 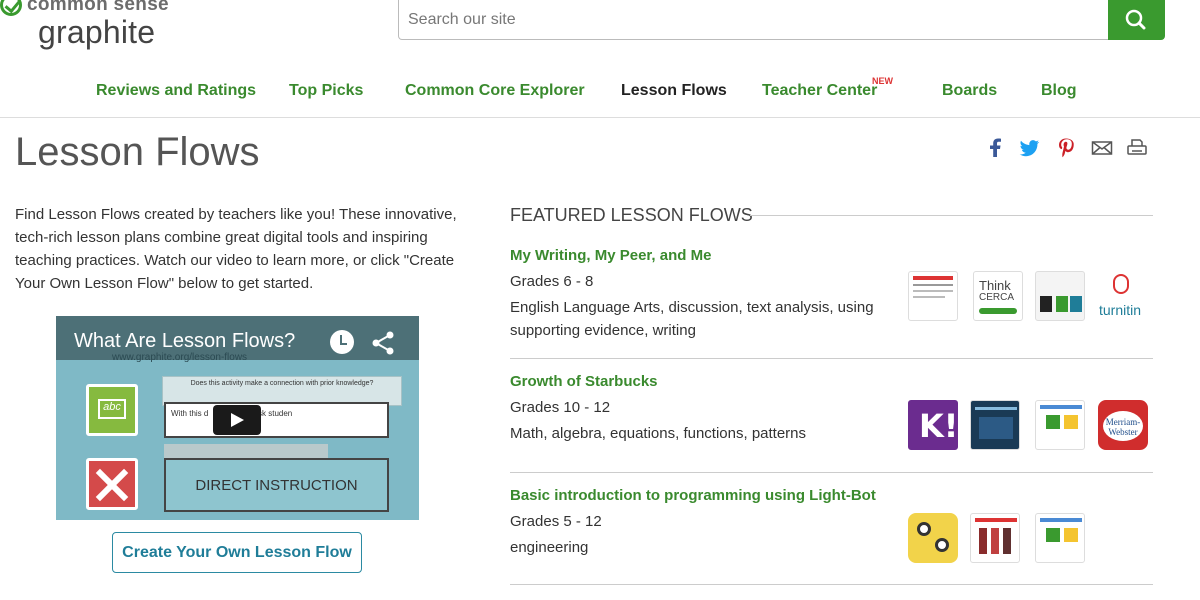 What do you see at coordinates (276, 420) in the screenshot?
I see `video-input-box: With this d sk studen` at bounding box center [276, 420].